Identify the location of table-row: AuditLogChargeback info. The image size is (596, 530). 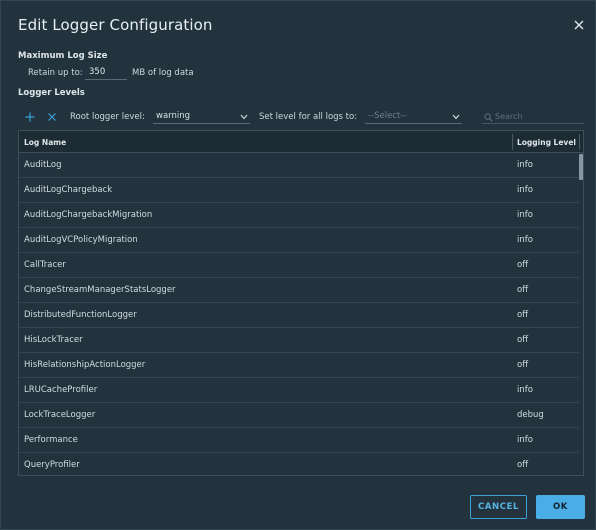
(300, 190).